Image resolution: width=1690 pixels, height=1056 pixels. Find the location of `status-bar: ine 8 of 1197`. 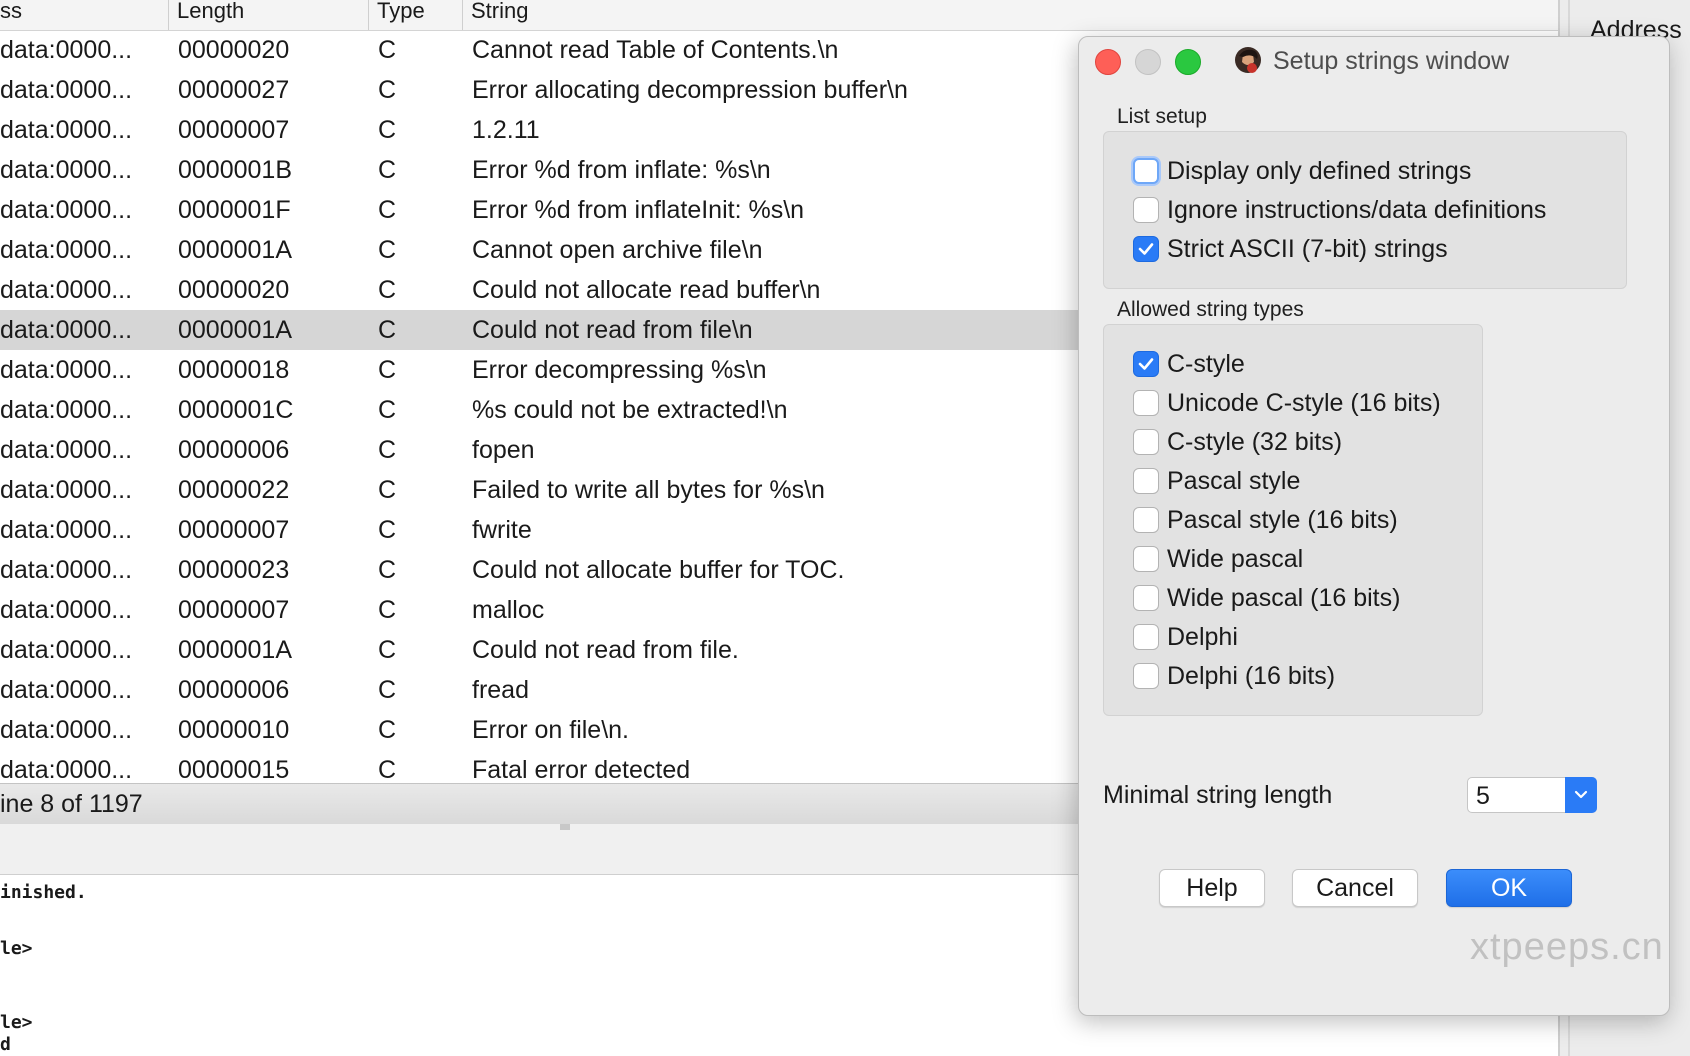

status-bar: ine 8 of 1197 is located at coordinates (539, 804).